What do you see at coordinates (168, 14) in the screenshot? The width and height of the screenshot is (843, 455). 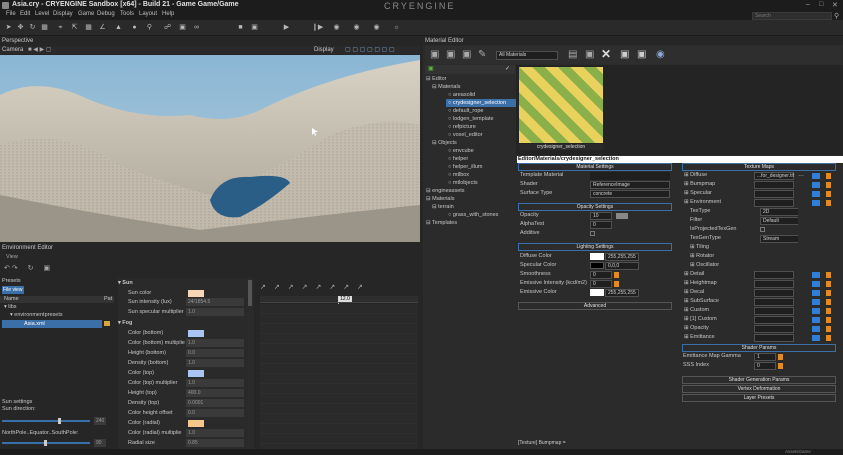 I see `menu-help: Help` at bounding box center [168, 14].